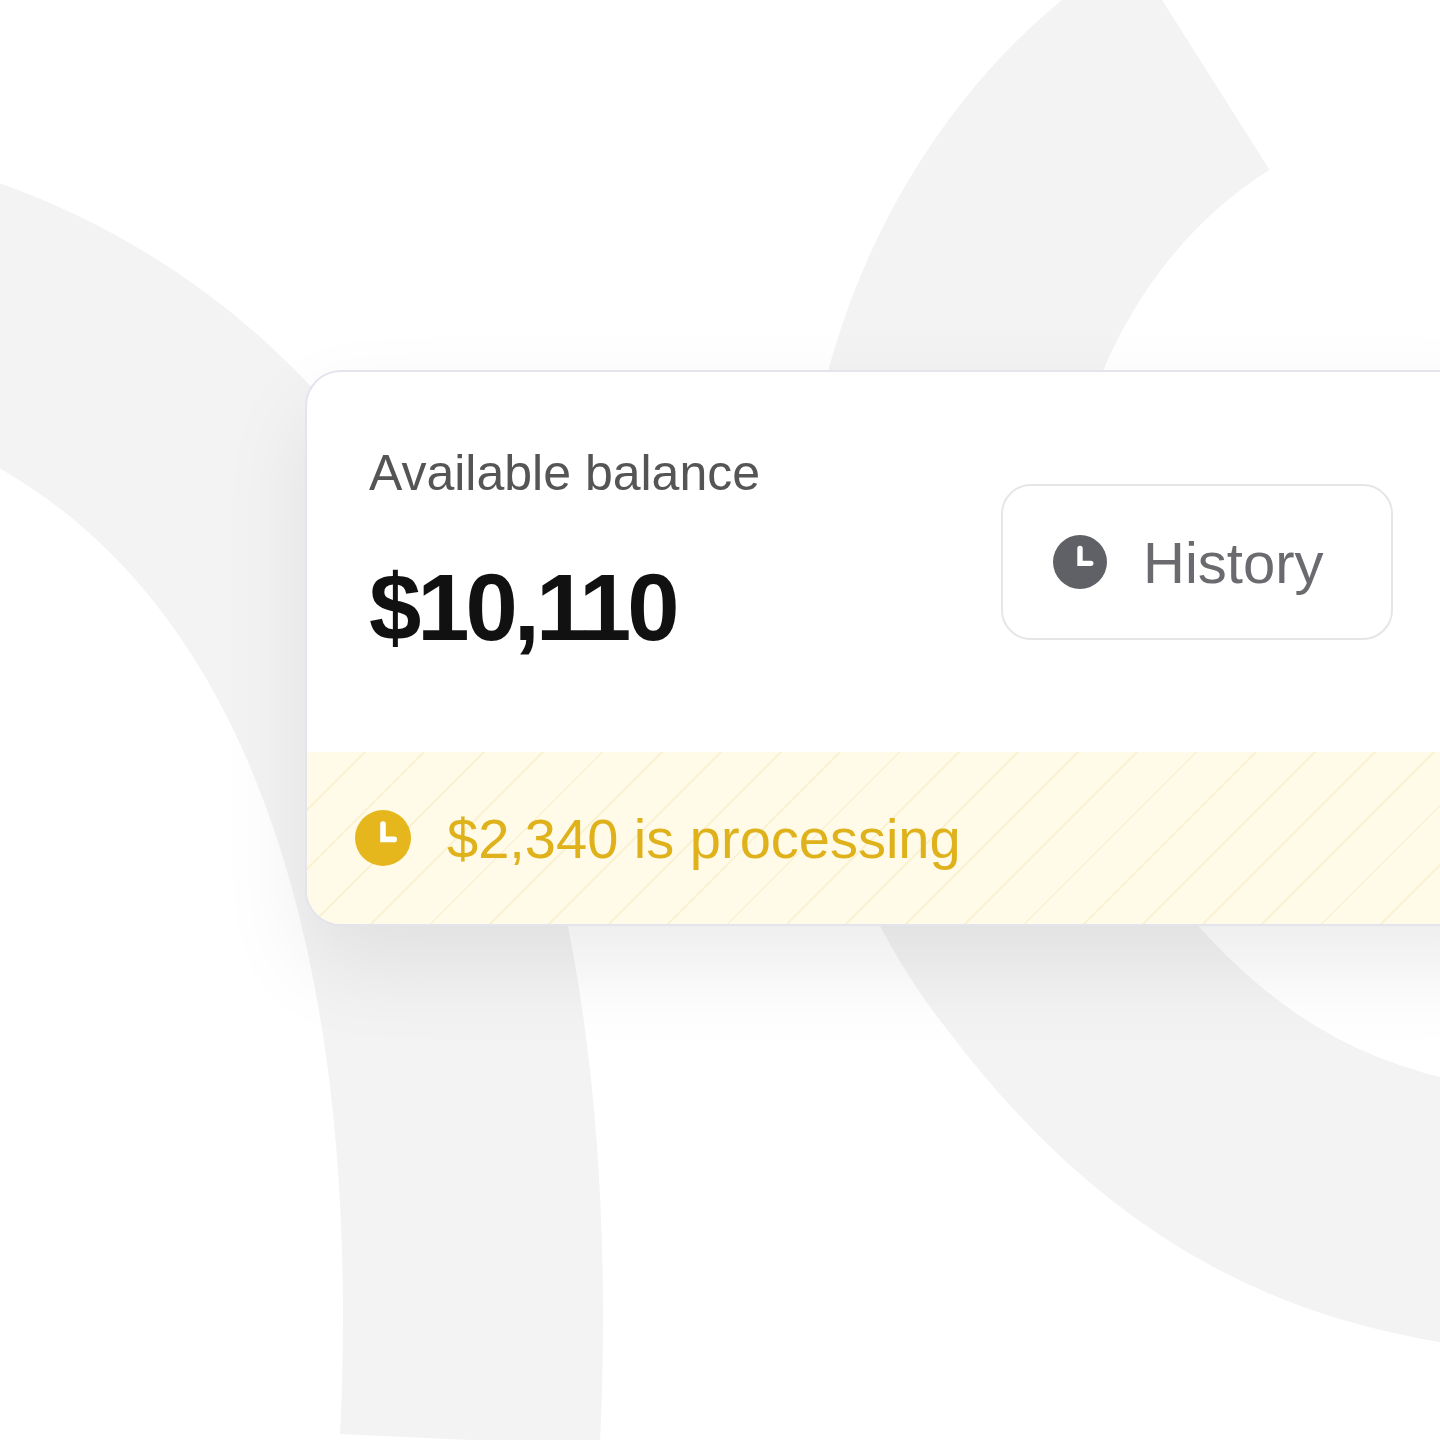 The image size is (1440, 1440). Describe the element at coordinates (523, 608) in the screenshot. I see `balance-amount: $10,110` at that location.